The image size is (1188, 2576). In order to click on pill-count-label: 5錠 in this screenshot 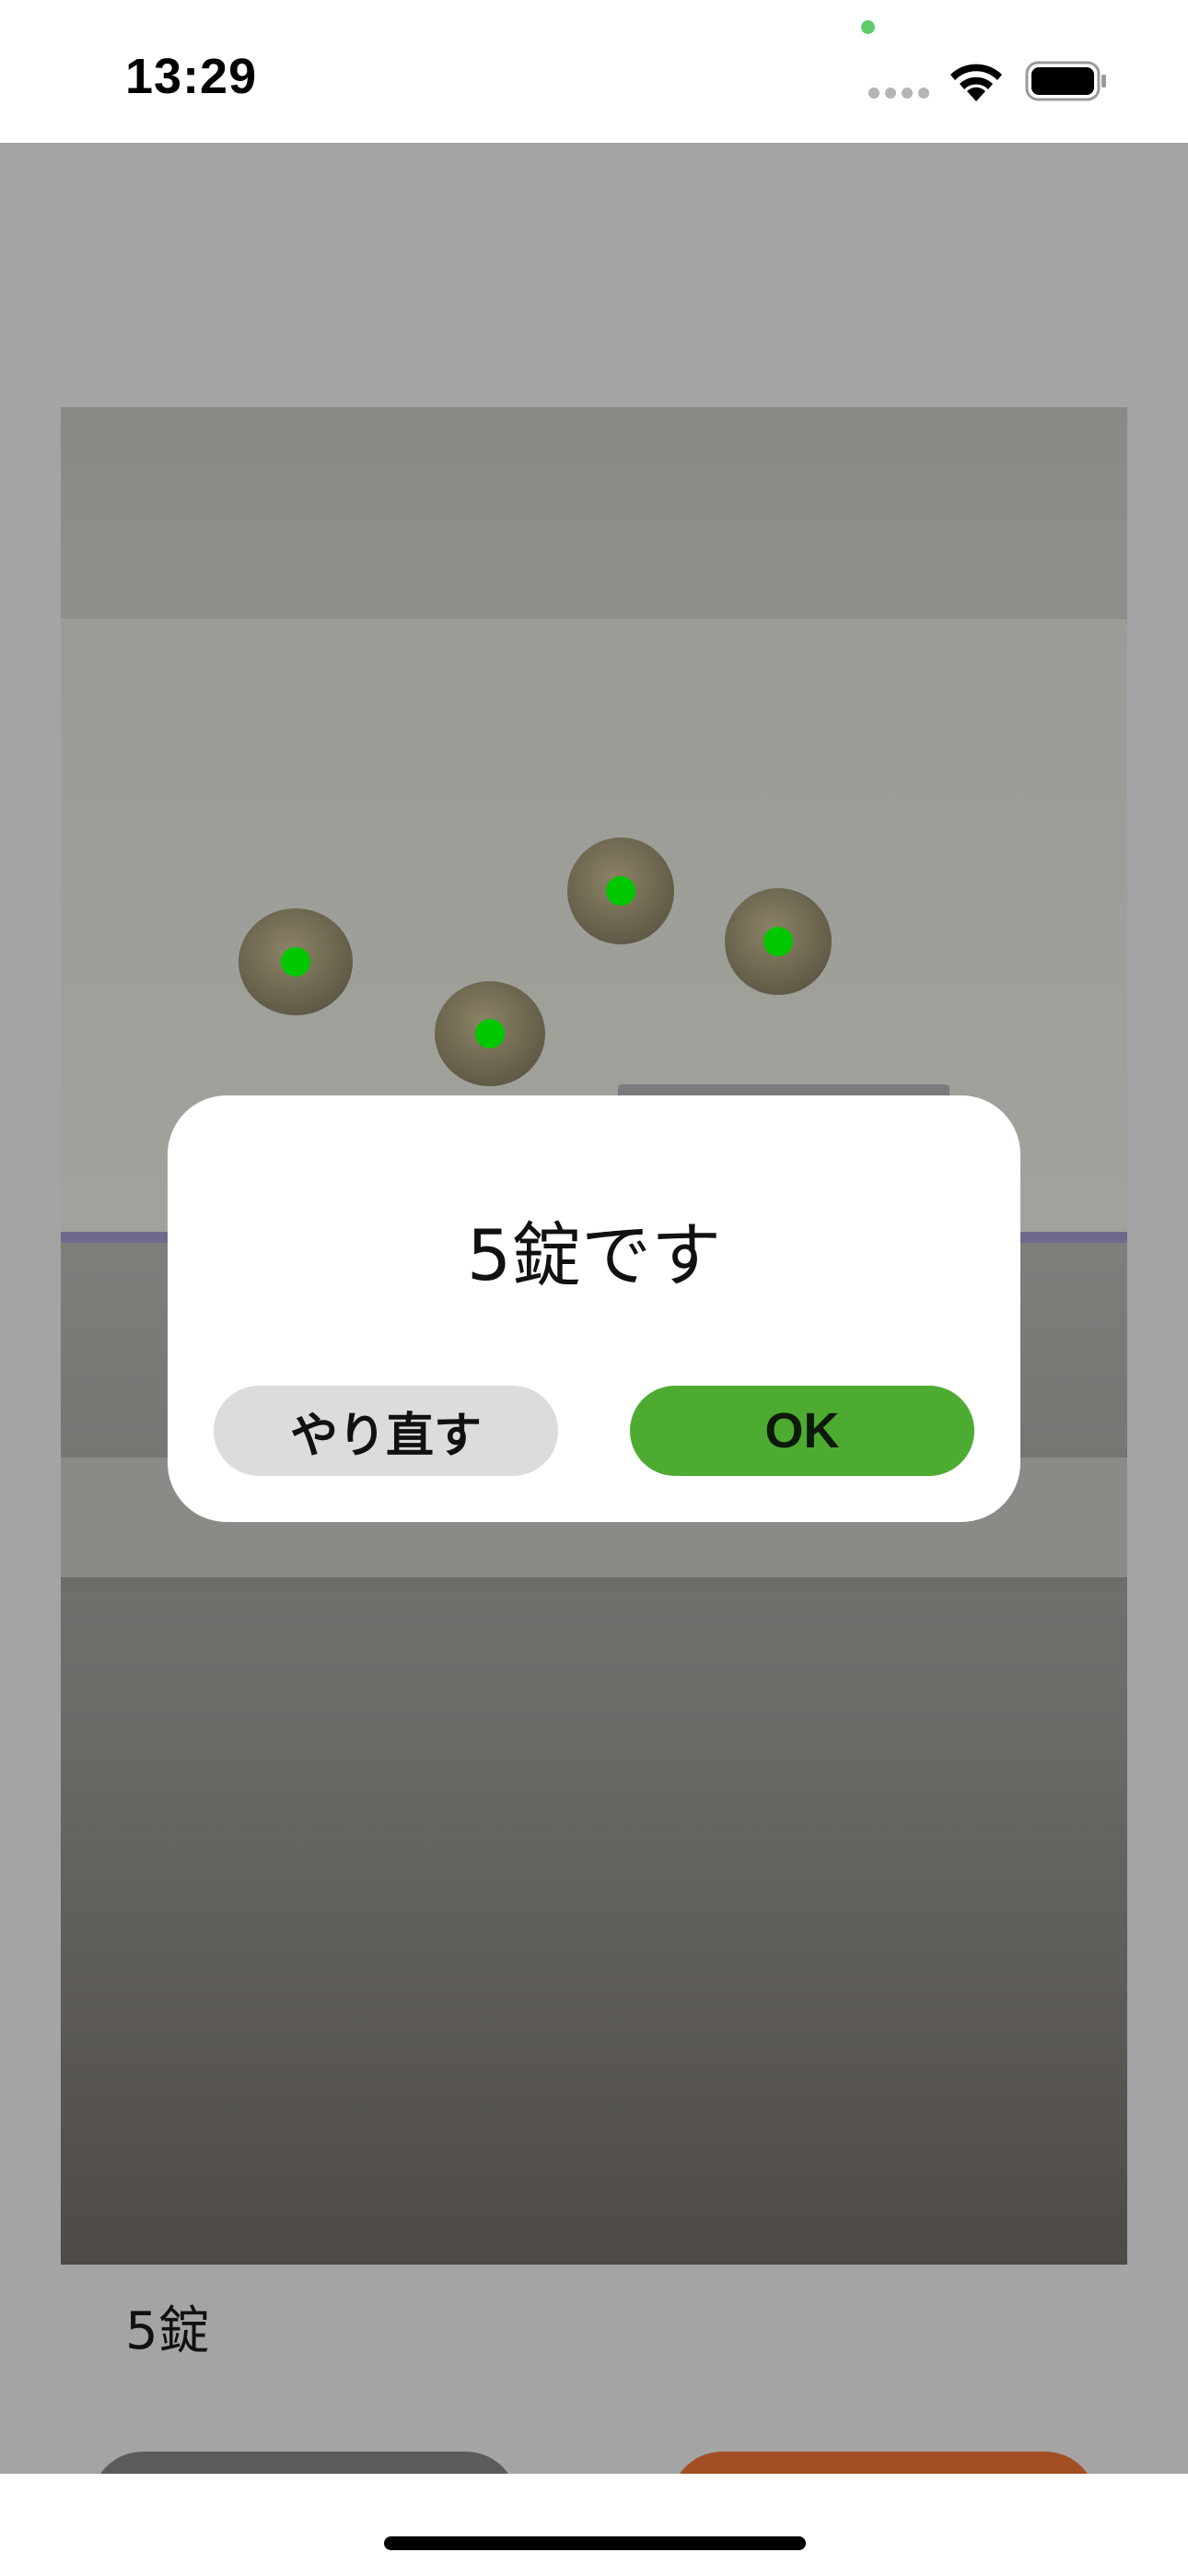, I will do `click(167, 2331)`.